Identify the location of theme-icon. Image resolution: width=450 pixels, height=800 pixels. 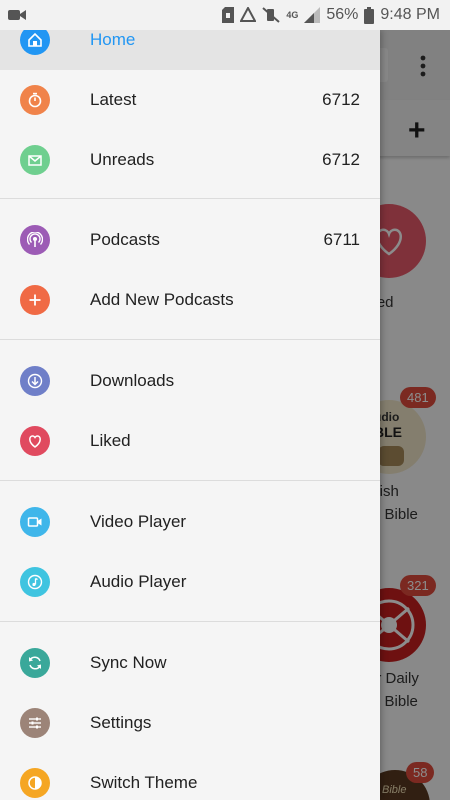
(35, 783).